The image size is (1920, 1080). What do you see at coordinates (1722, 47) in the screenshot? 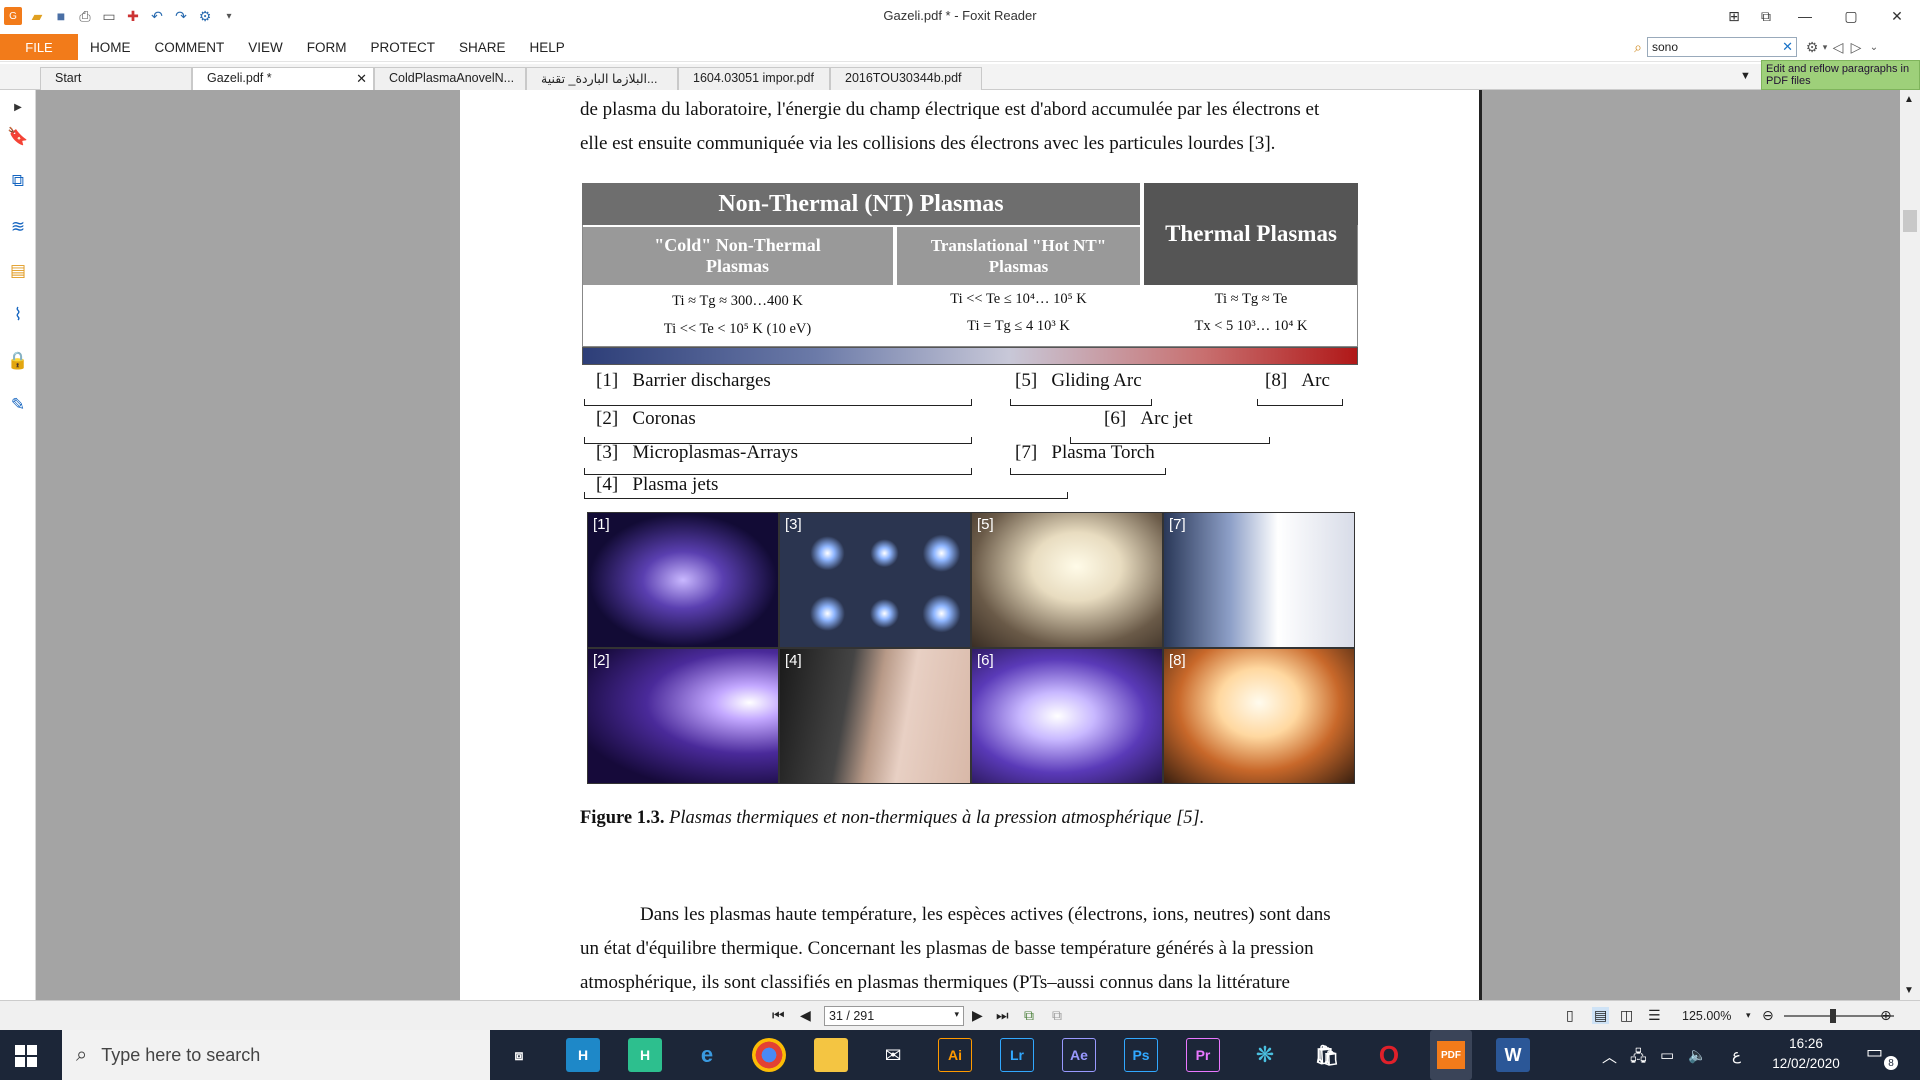
I see `search-input: sono ✕` at bounding box center [1722, 47].